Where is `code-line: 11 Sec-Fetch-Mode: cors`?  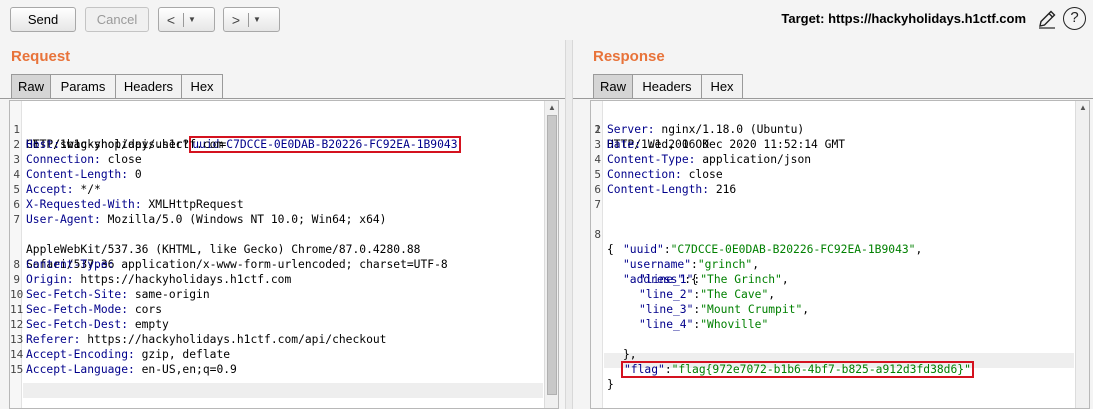
code-line: 11 Sec-Fetch-Mode: cors is located at coordinates (86, 309).